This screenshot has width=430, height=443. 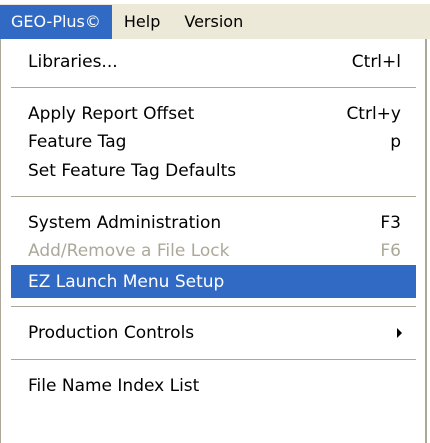 I want to click on submenu-arrow-icon, so click(x=399, y=332).